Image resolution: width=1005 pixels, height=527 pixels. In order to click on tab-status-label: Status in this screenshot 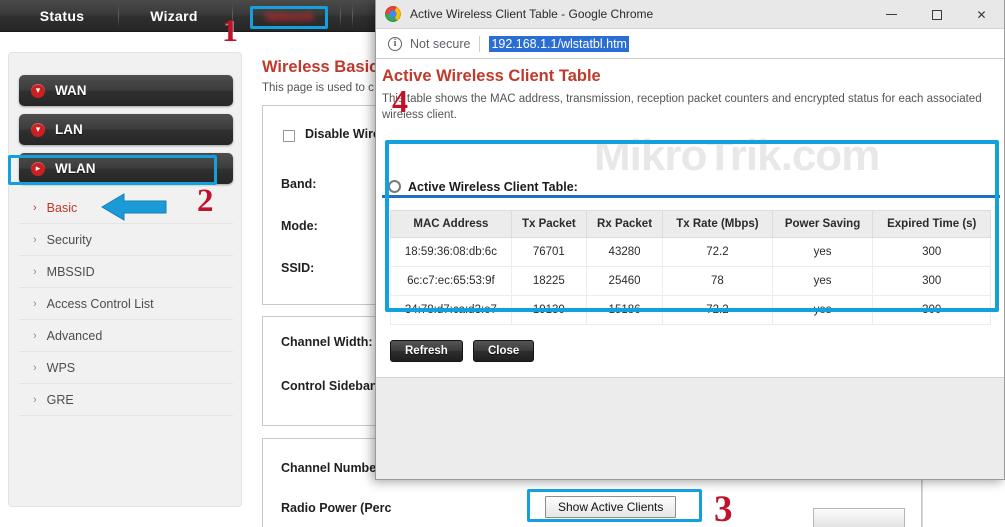, I will do `click(62, 16)`.